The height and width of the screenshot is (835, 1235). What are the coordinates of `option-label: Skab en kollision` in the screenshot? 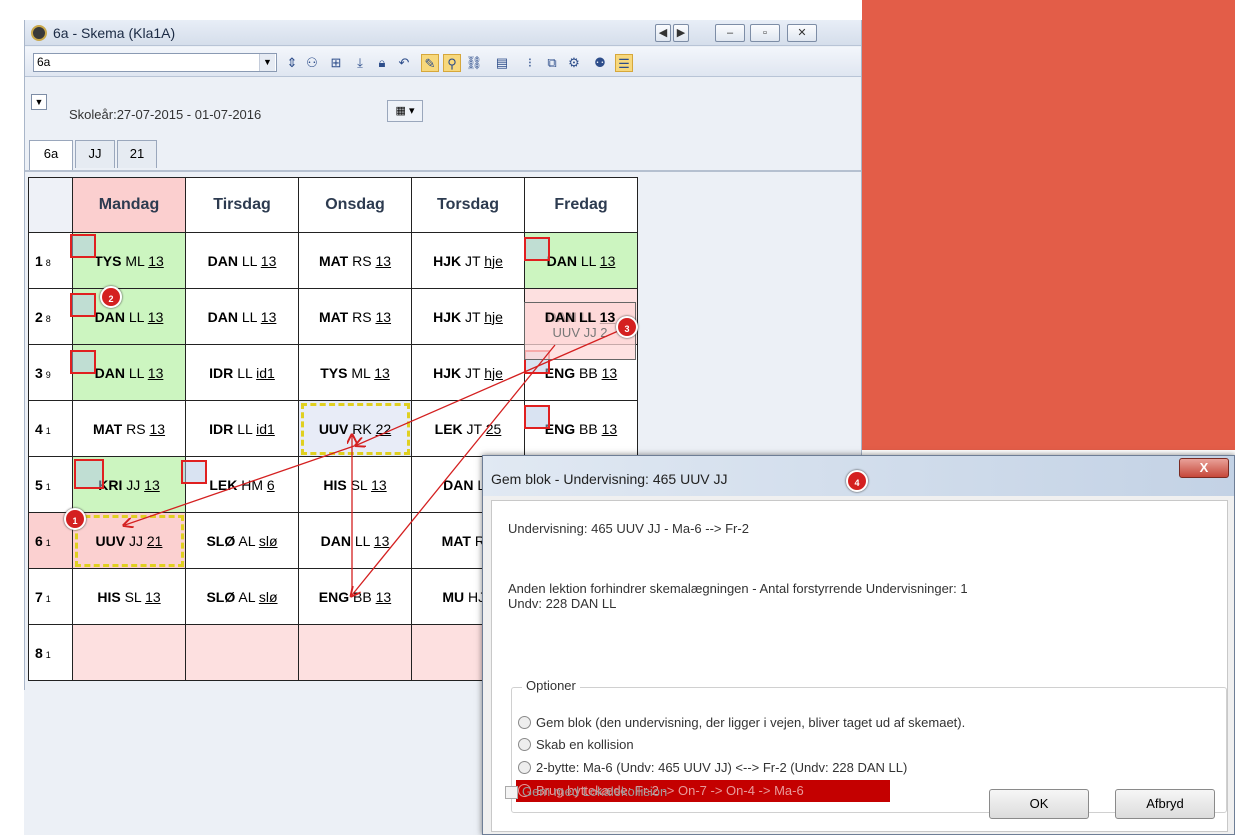 It's located at (585, 744).